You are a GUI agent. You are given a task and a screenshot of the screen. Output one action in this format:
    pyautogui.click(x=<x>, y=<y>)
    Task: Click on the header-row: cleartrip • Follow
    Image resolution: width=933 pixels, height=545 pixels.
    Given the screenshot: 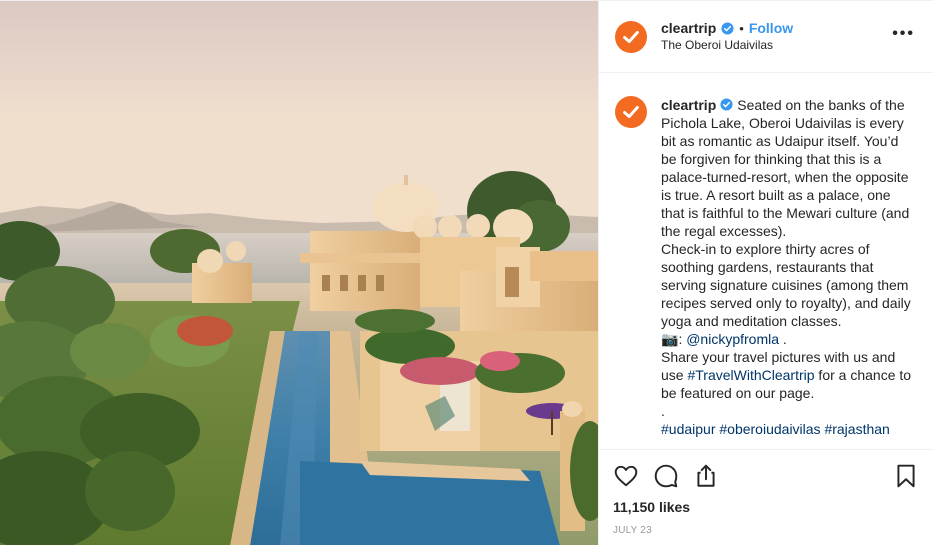 What is the action you would take?
    pyautogui.click(x=776, y=28)
    